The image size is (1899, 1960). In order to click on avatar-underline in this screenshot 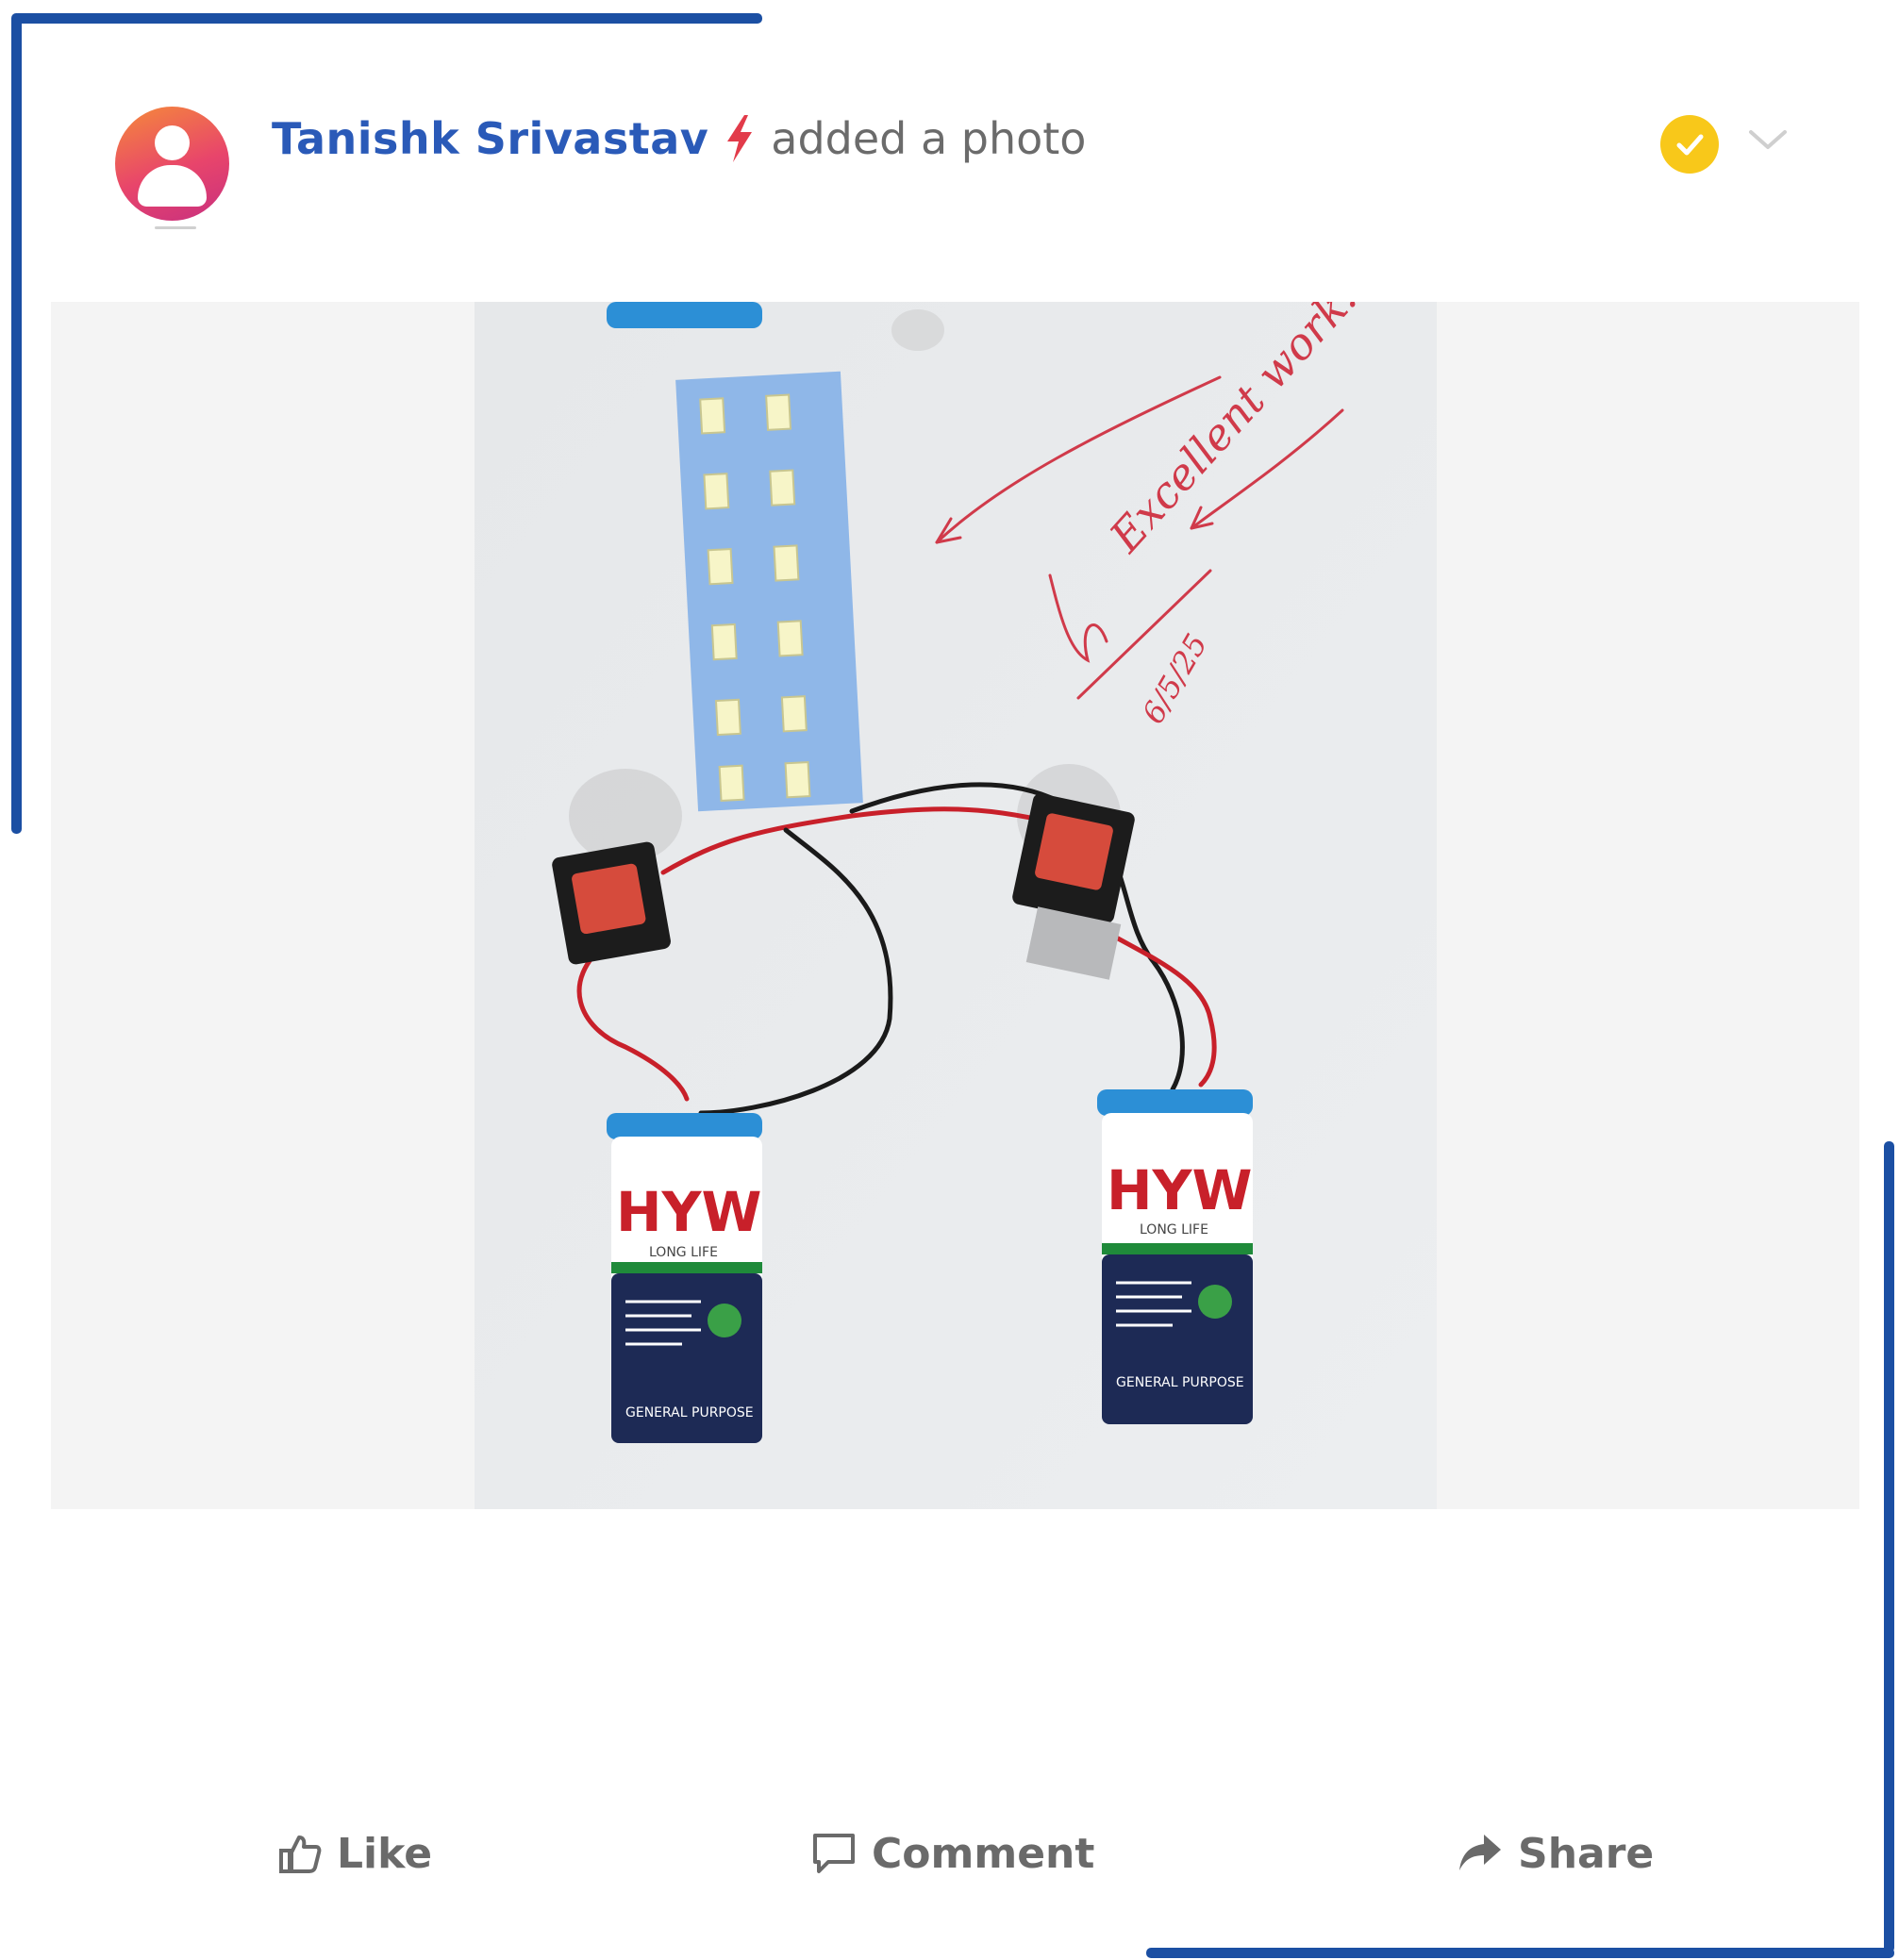, I will do `click(175, 227)`.